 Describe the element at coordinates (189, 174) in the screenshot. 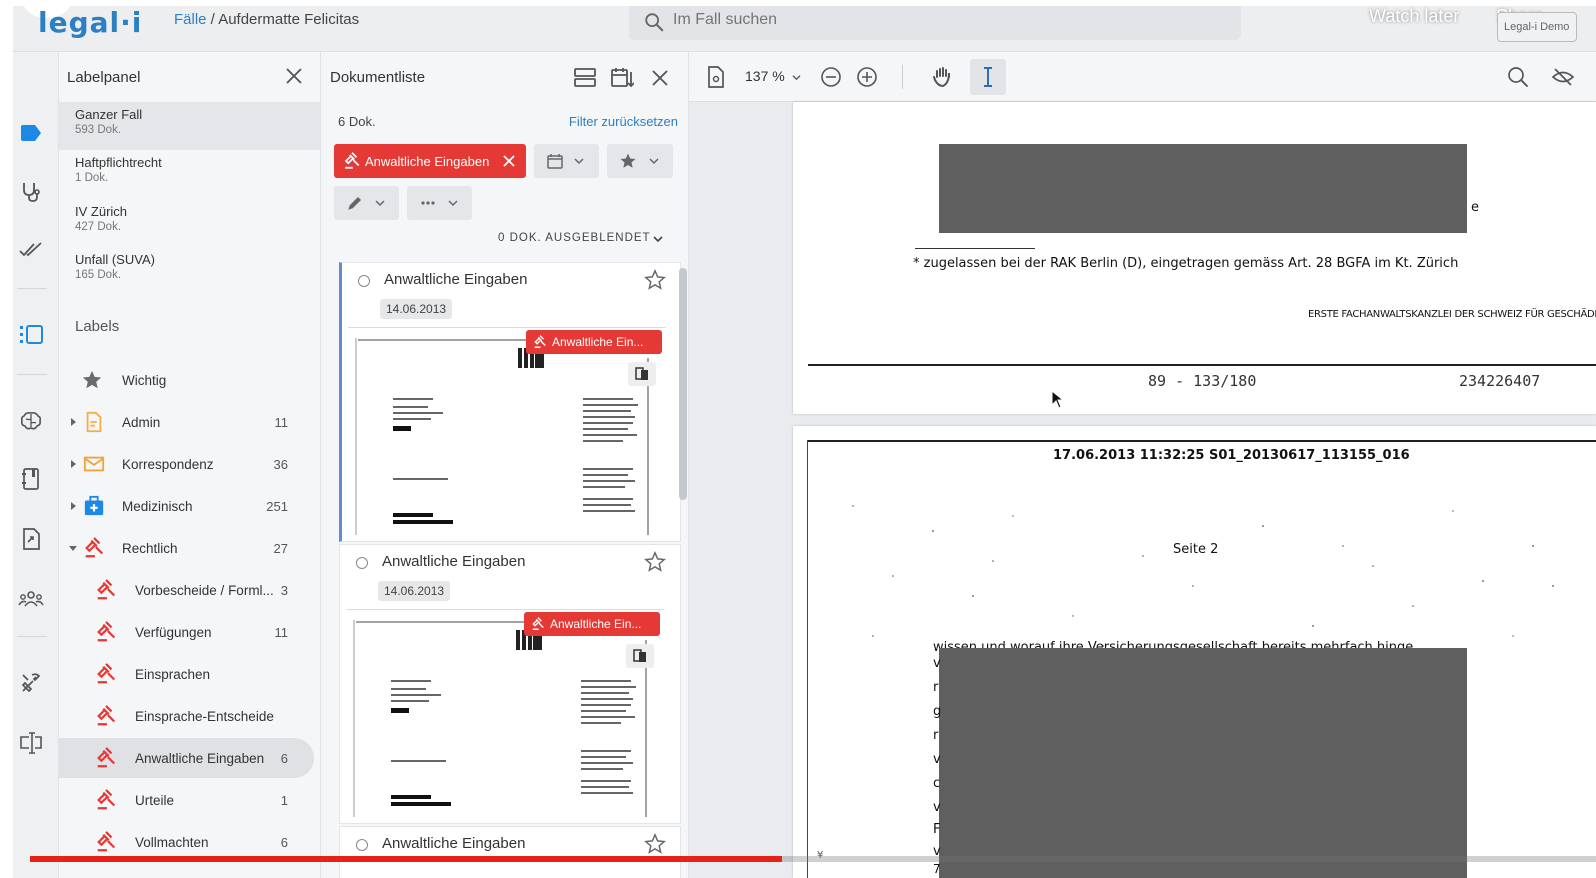

I see `case-item-haftpflichtrecht: Haftpflichtrecht 1 Dok.` at that location.